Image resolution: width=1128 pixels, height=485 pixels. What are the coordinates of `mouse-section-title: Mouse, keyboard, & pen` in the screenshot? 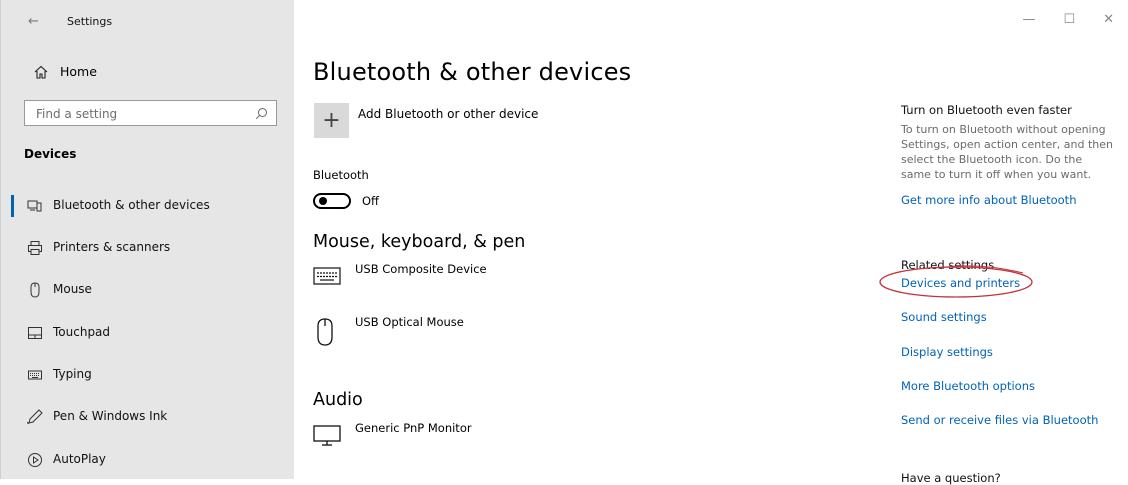 It's located at (419, 242).